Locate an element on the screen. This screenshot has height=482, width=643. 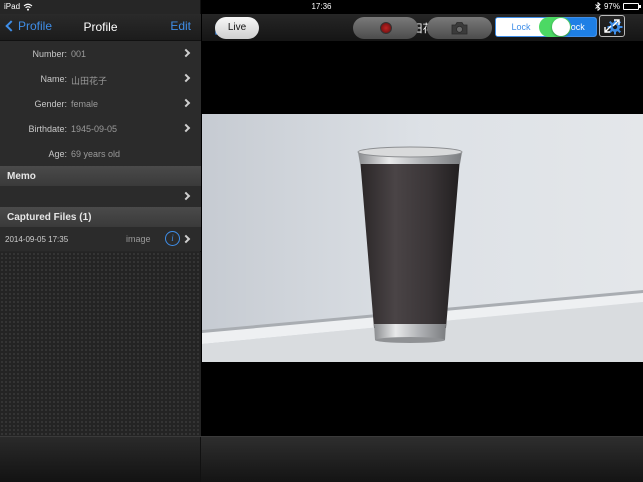
field-value: 001 is located at coordinates (79, 54).